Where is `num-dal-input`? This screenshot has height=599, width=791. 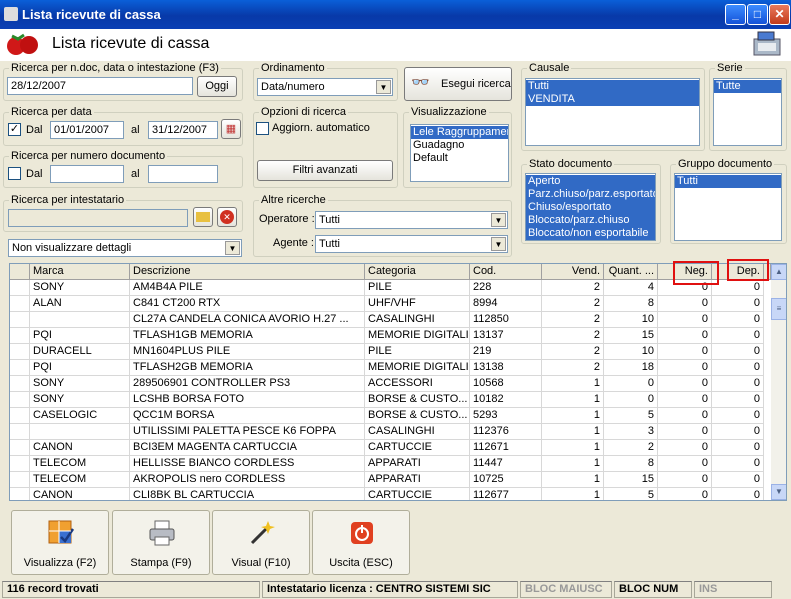 num-dal-input is located at coordinates (87, 174).